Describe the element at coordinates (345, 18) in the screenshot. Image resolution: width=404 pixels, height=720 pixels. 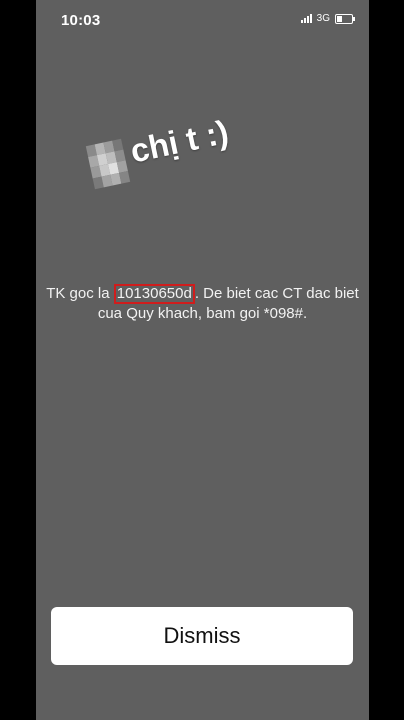
I see `battery-icon` at that location.